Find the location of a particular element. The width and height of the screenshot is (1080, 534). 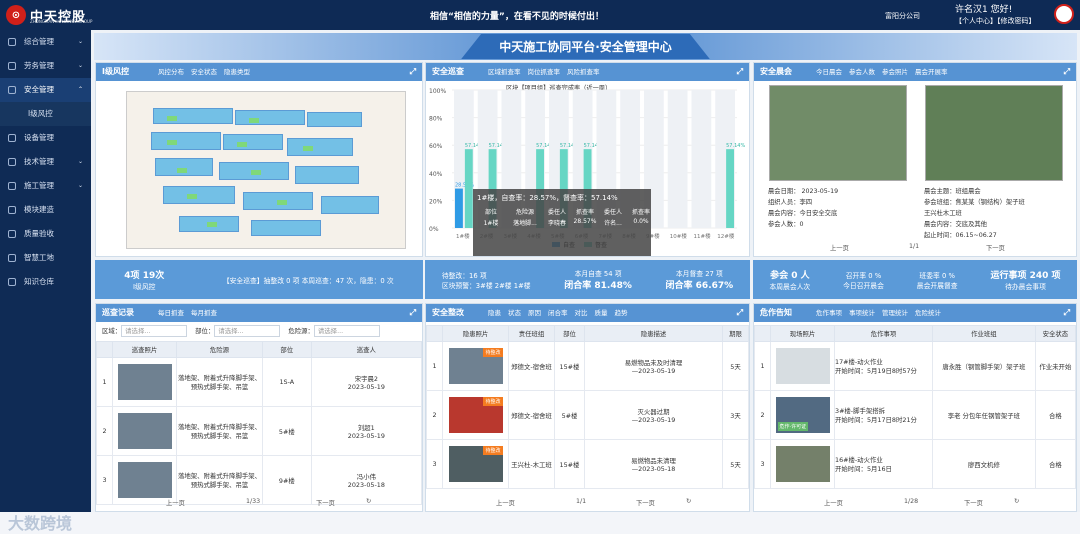

sidebar-item-site: 智慧工地 is located at coordinates (45, 258).